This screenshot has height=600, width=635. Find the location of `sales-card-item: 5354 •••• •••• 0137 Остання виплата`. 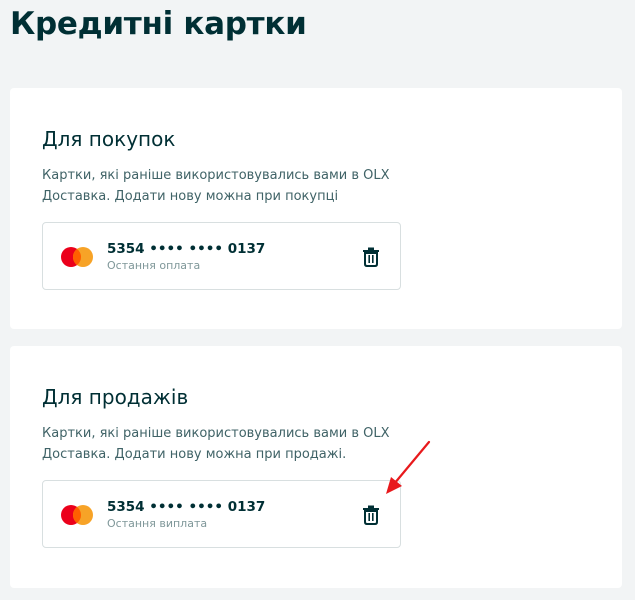

sales-card-item: 5354 •••• •••• 0137 Остання виплата is located at coordinates (221, 514).